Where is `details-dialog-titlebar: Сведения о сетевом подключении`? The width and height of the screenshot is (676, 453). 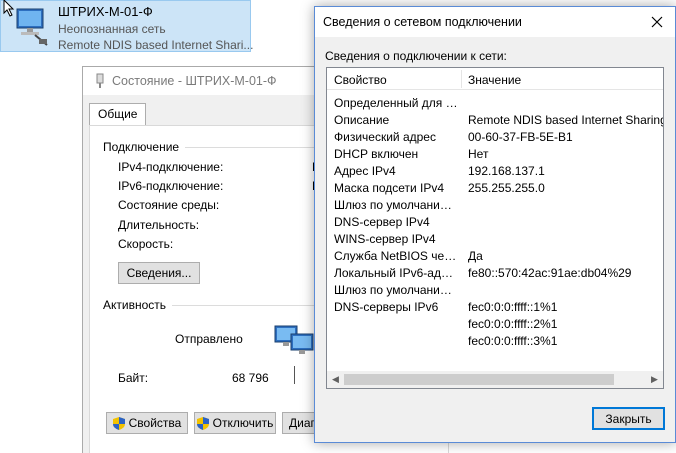
details-dialog-titlebar: Сведения о сетевом подключении is located at coordinates (495, 22).